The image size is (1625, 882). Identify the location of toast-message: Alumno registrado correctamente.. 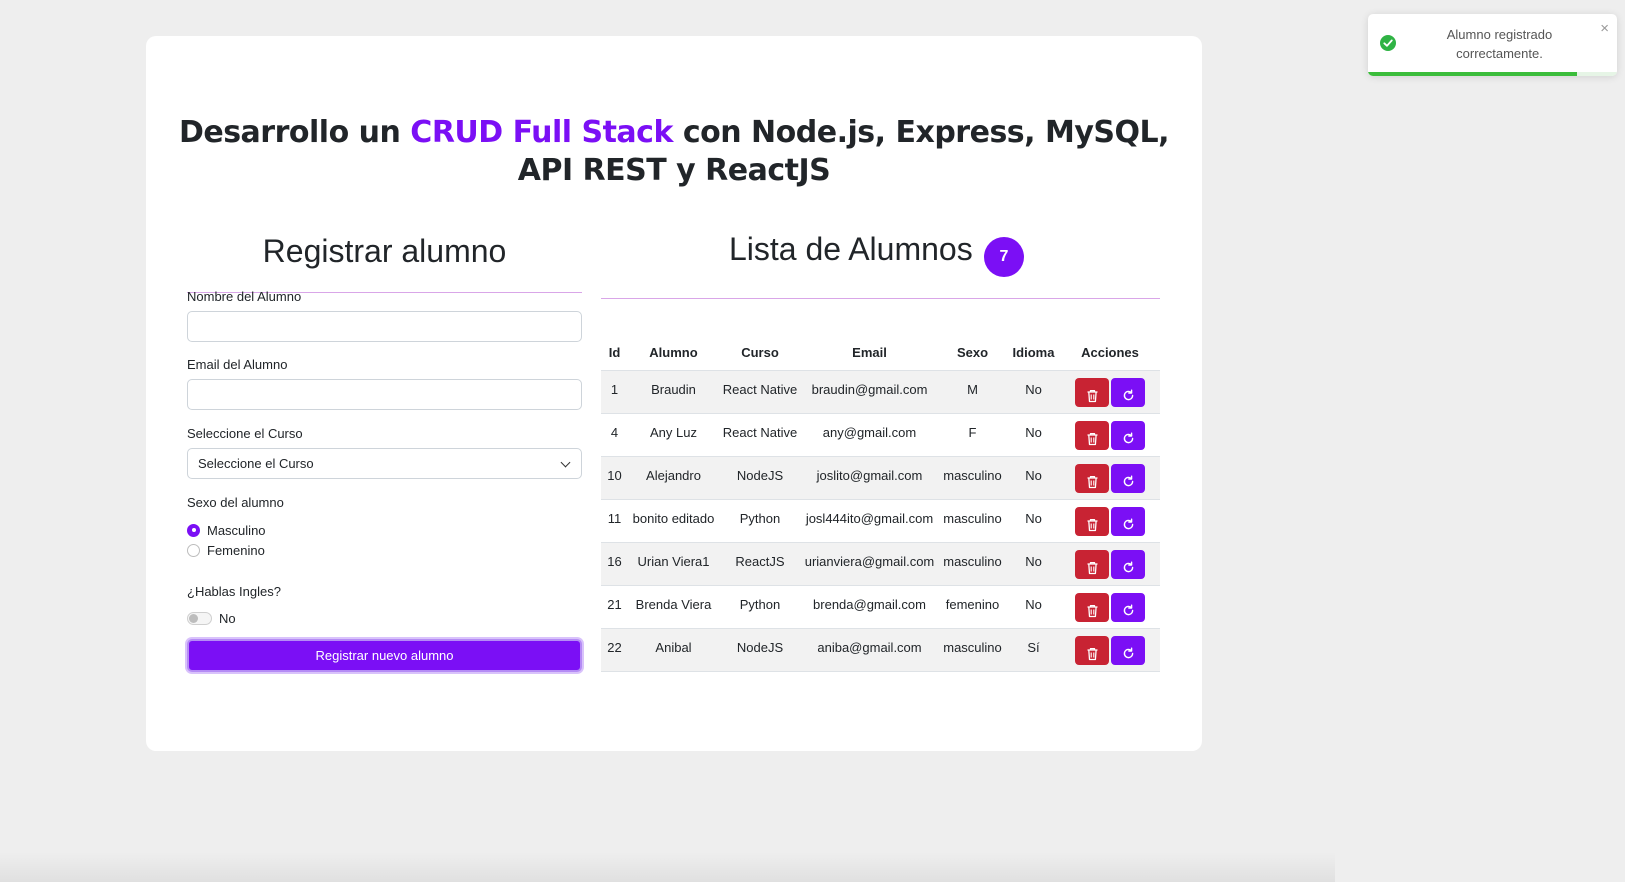
(1499, 44).